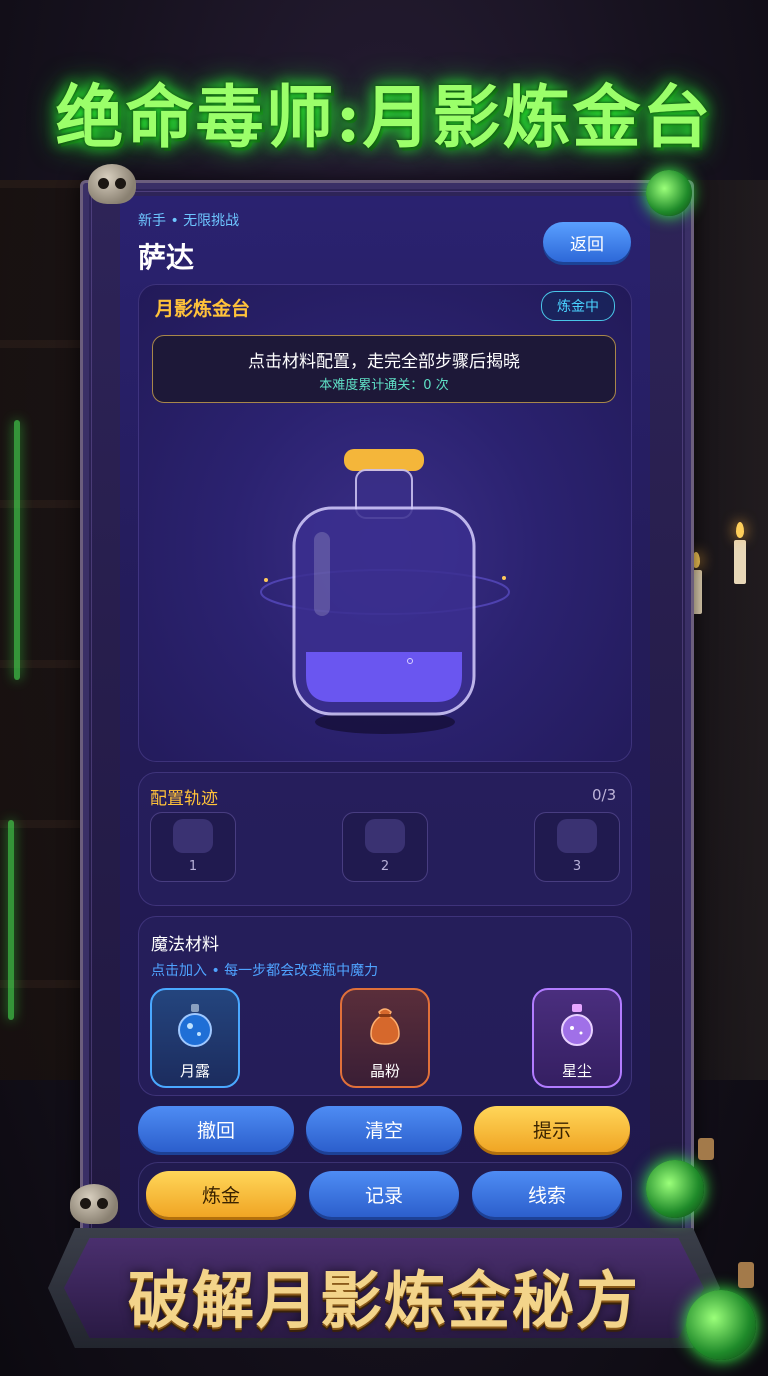  Describe the element at coordinates (578, 306) in the screenshot. I see `status-badge: 炼金中` at that location.